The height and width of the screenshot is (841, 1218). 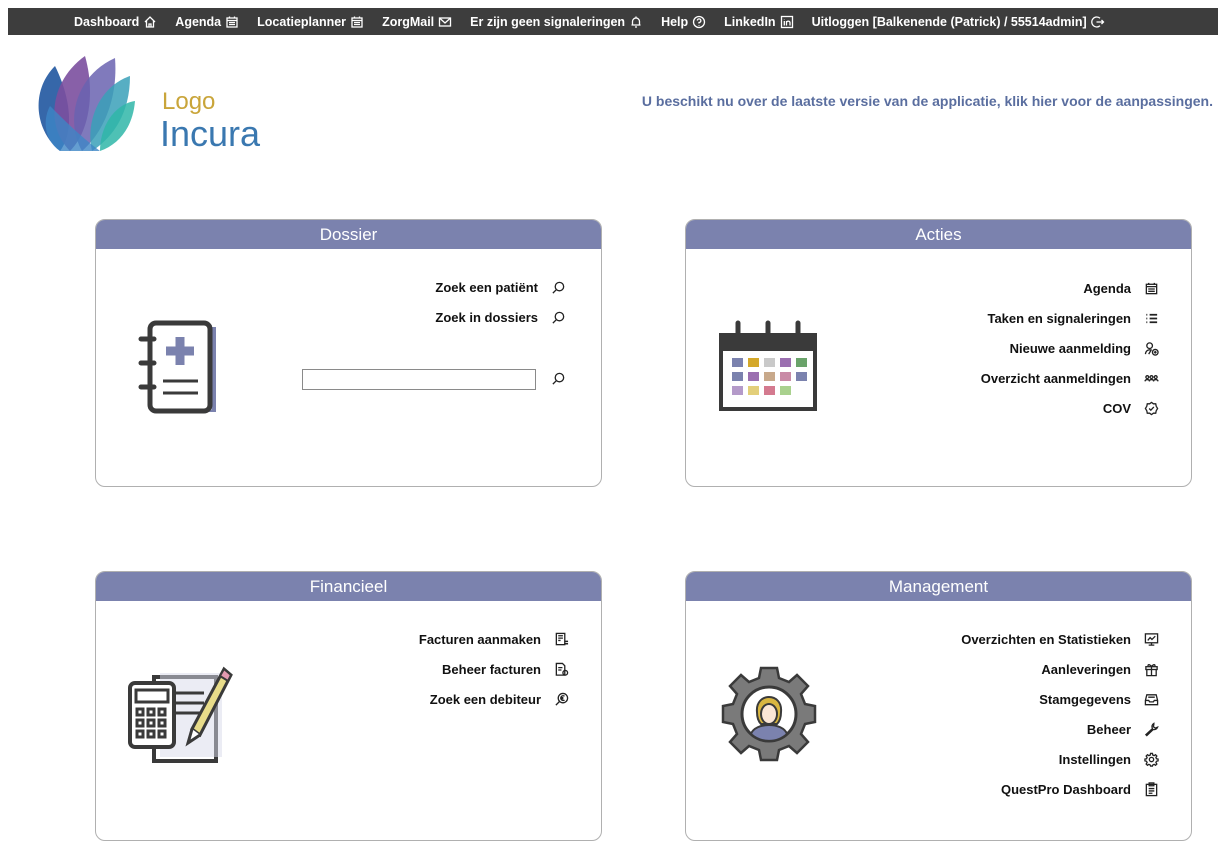 I want to click on link-overzichten-statistieken: Overzichten en Statistieken, so click(x=1060, y=639).